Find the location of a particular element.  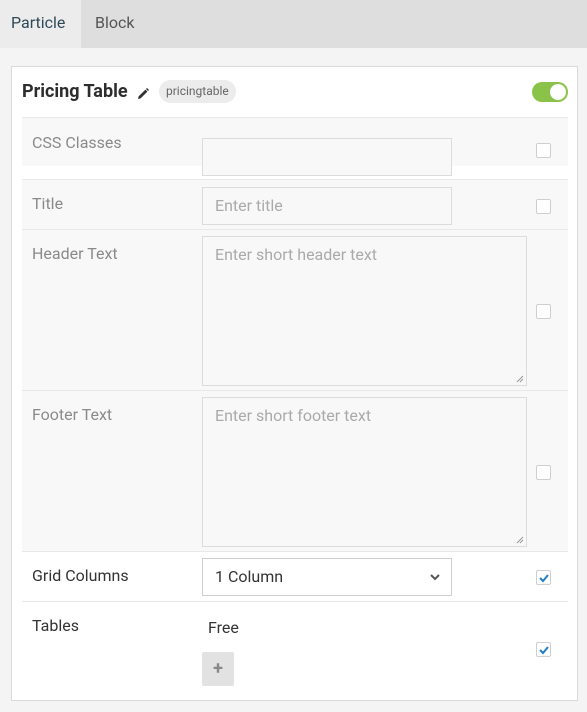

tab-block: Block is located at coordinates (114, 24).